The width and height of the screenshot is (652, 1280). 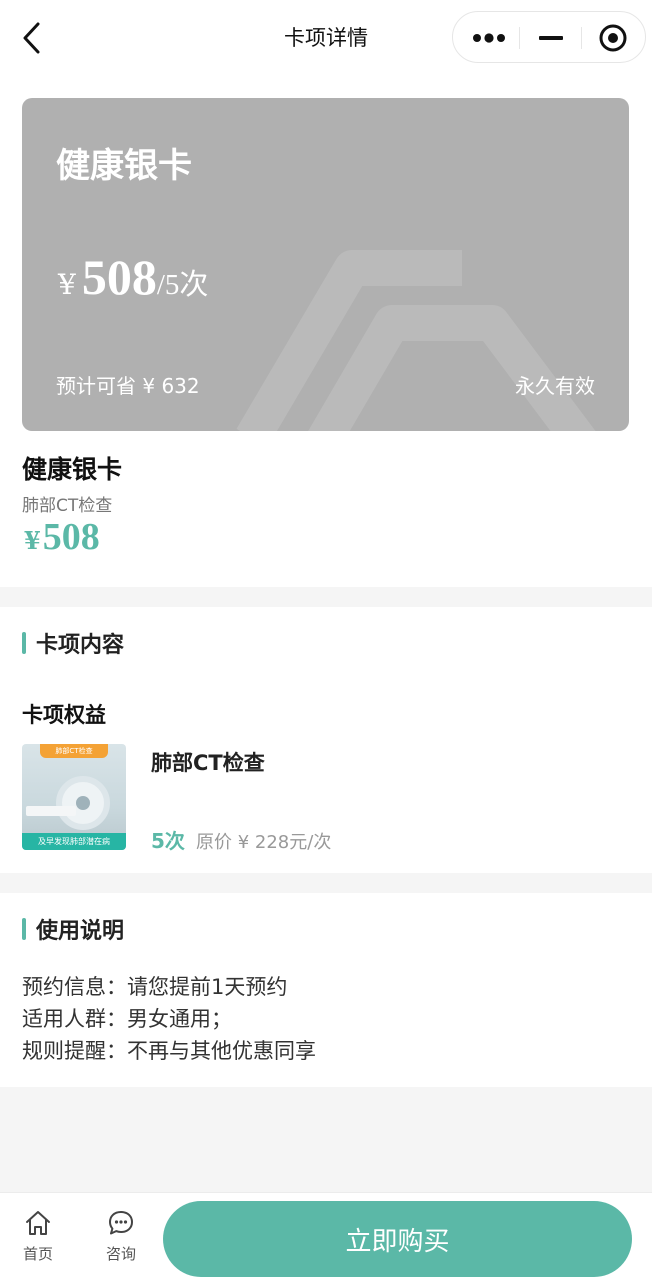 What do you see at coordinates (119, 277) in the screenshot?
I see `card-price-amount: 508` at bounding box center [119, 277].